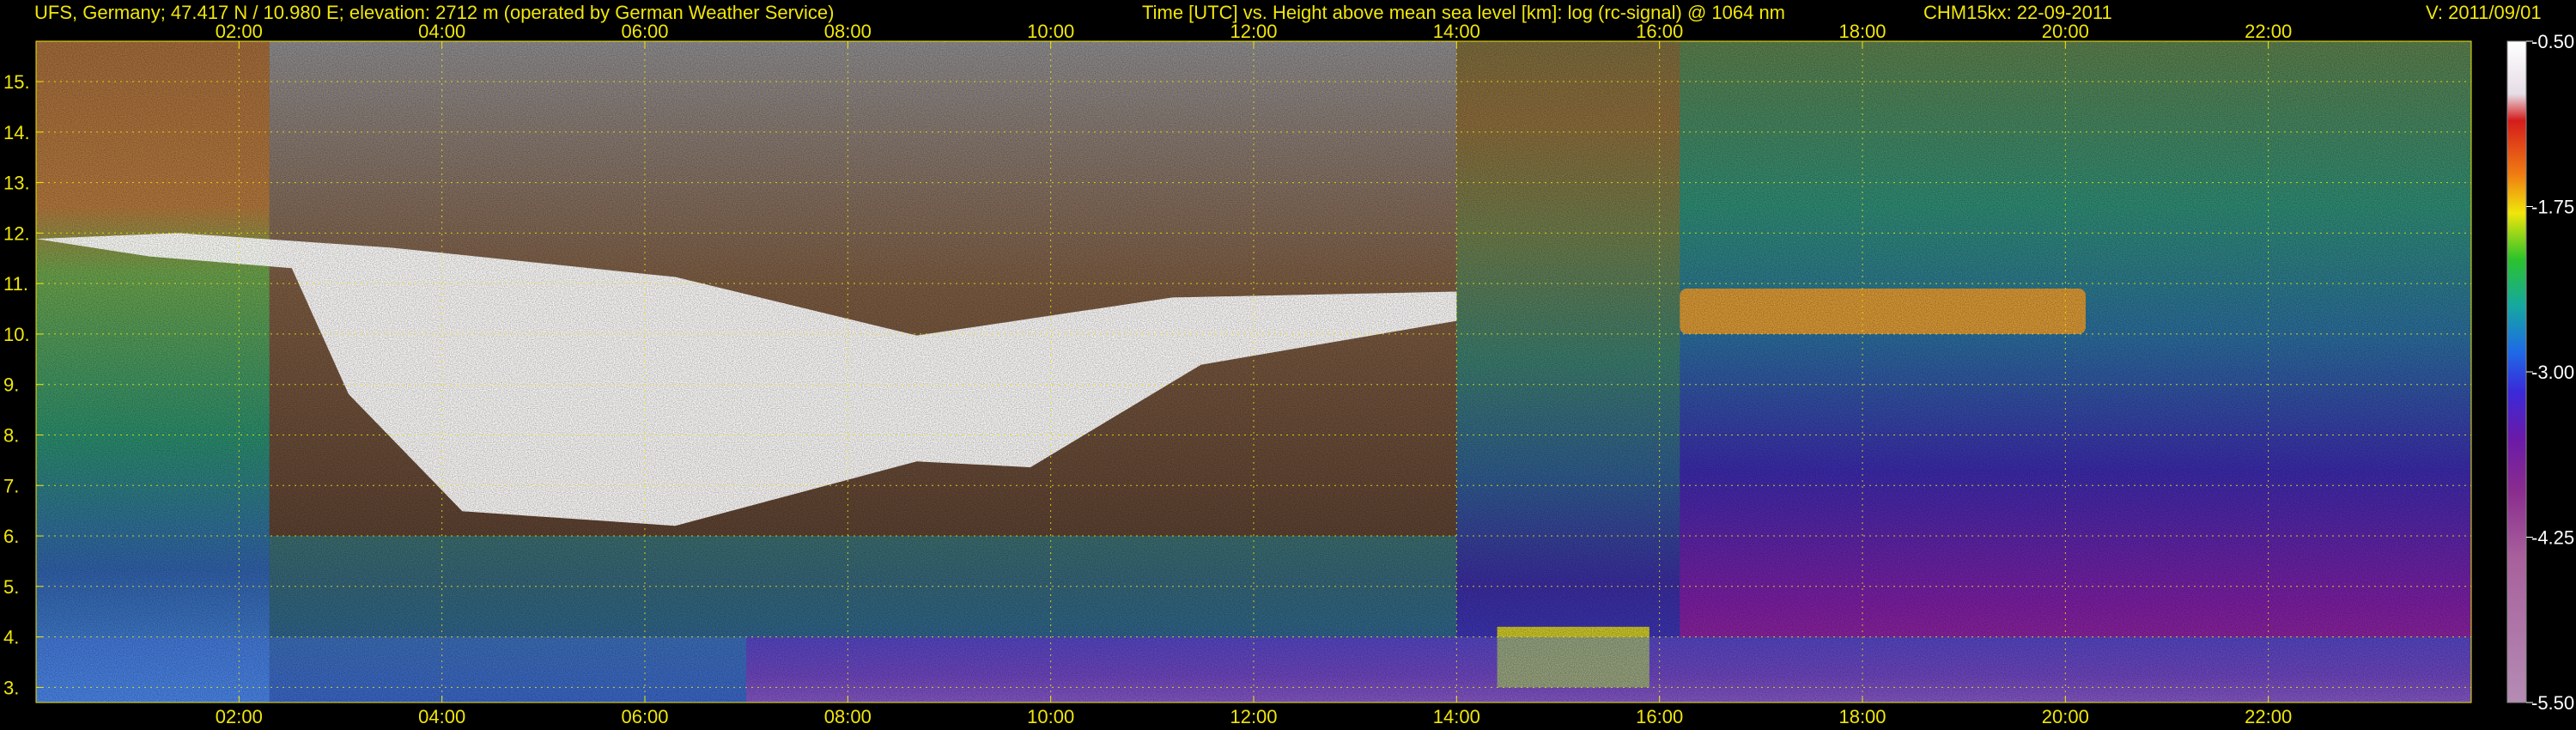 The height and width of the screenshot is (730, 2576). What do you see at coordinates (848, 716) in the screenshot?
I see `x-tick-label-bottom: 08:00` at bounding box center [848, 716].